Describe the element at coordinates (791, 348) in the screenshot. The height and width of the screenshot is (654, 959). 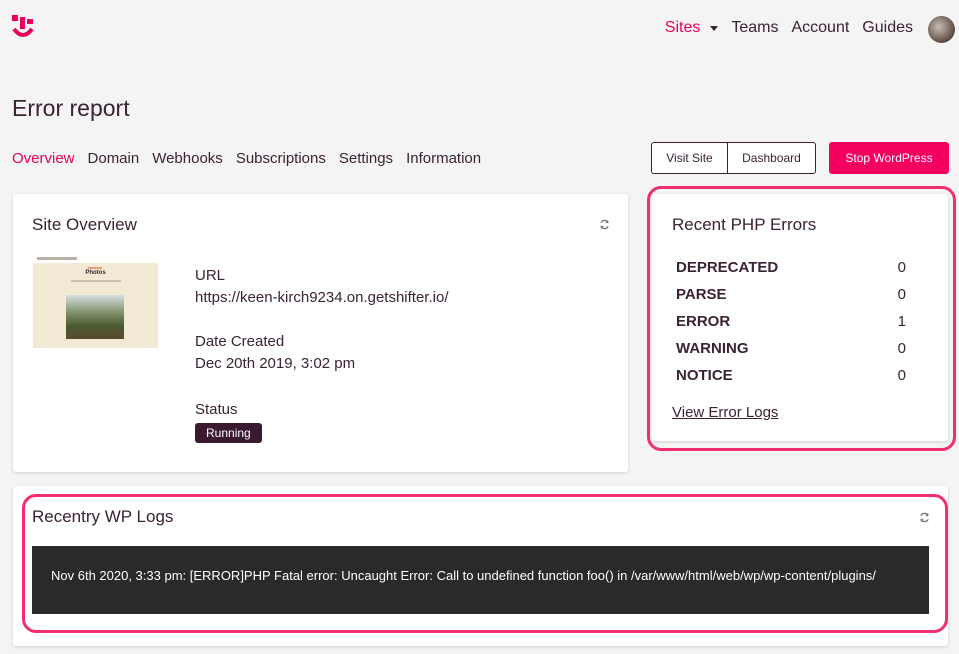
I see `error-row: WARNING 0` at that location.